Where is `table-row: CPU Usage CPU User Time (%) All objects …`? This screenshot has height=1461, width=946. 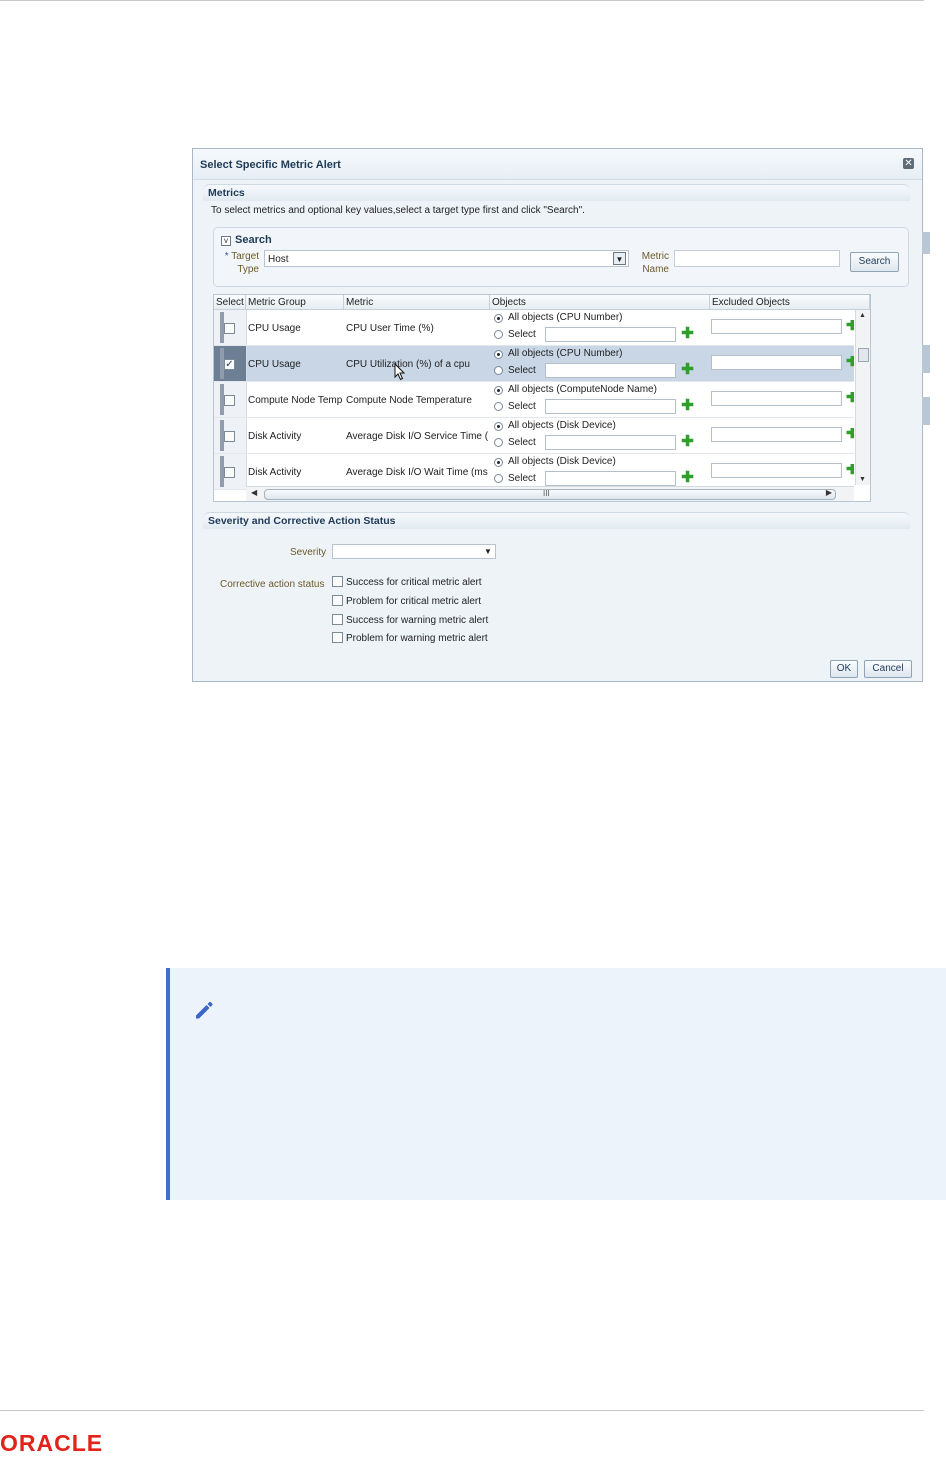 table-row: CPU Usage CPU User Time (%) All objects … is located at coordinates (534, 328).